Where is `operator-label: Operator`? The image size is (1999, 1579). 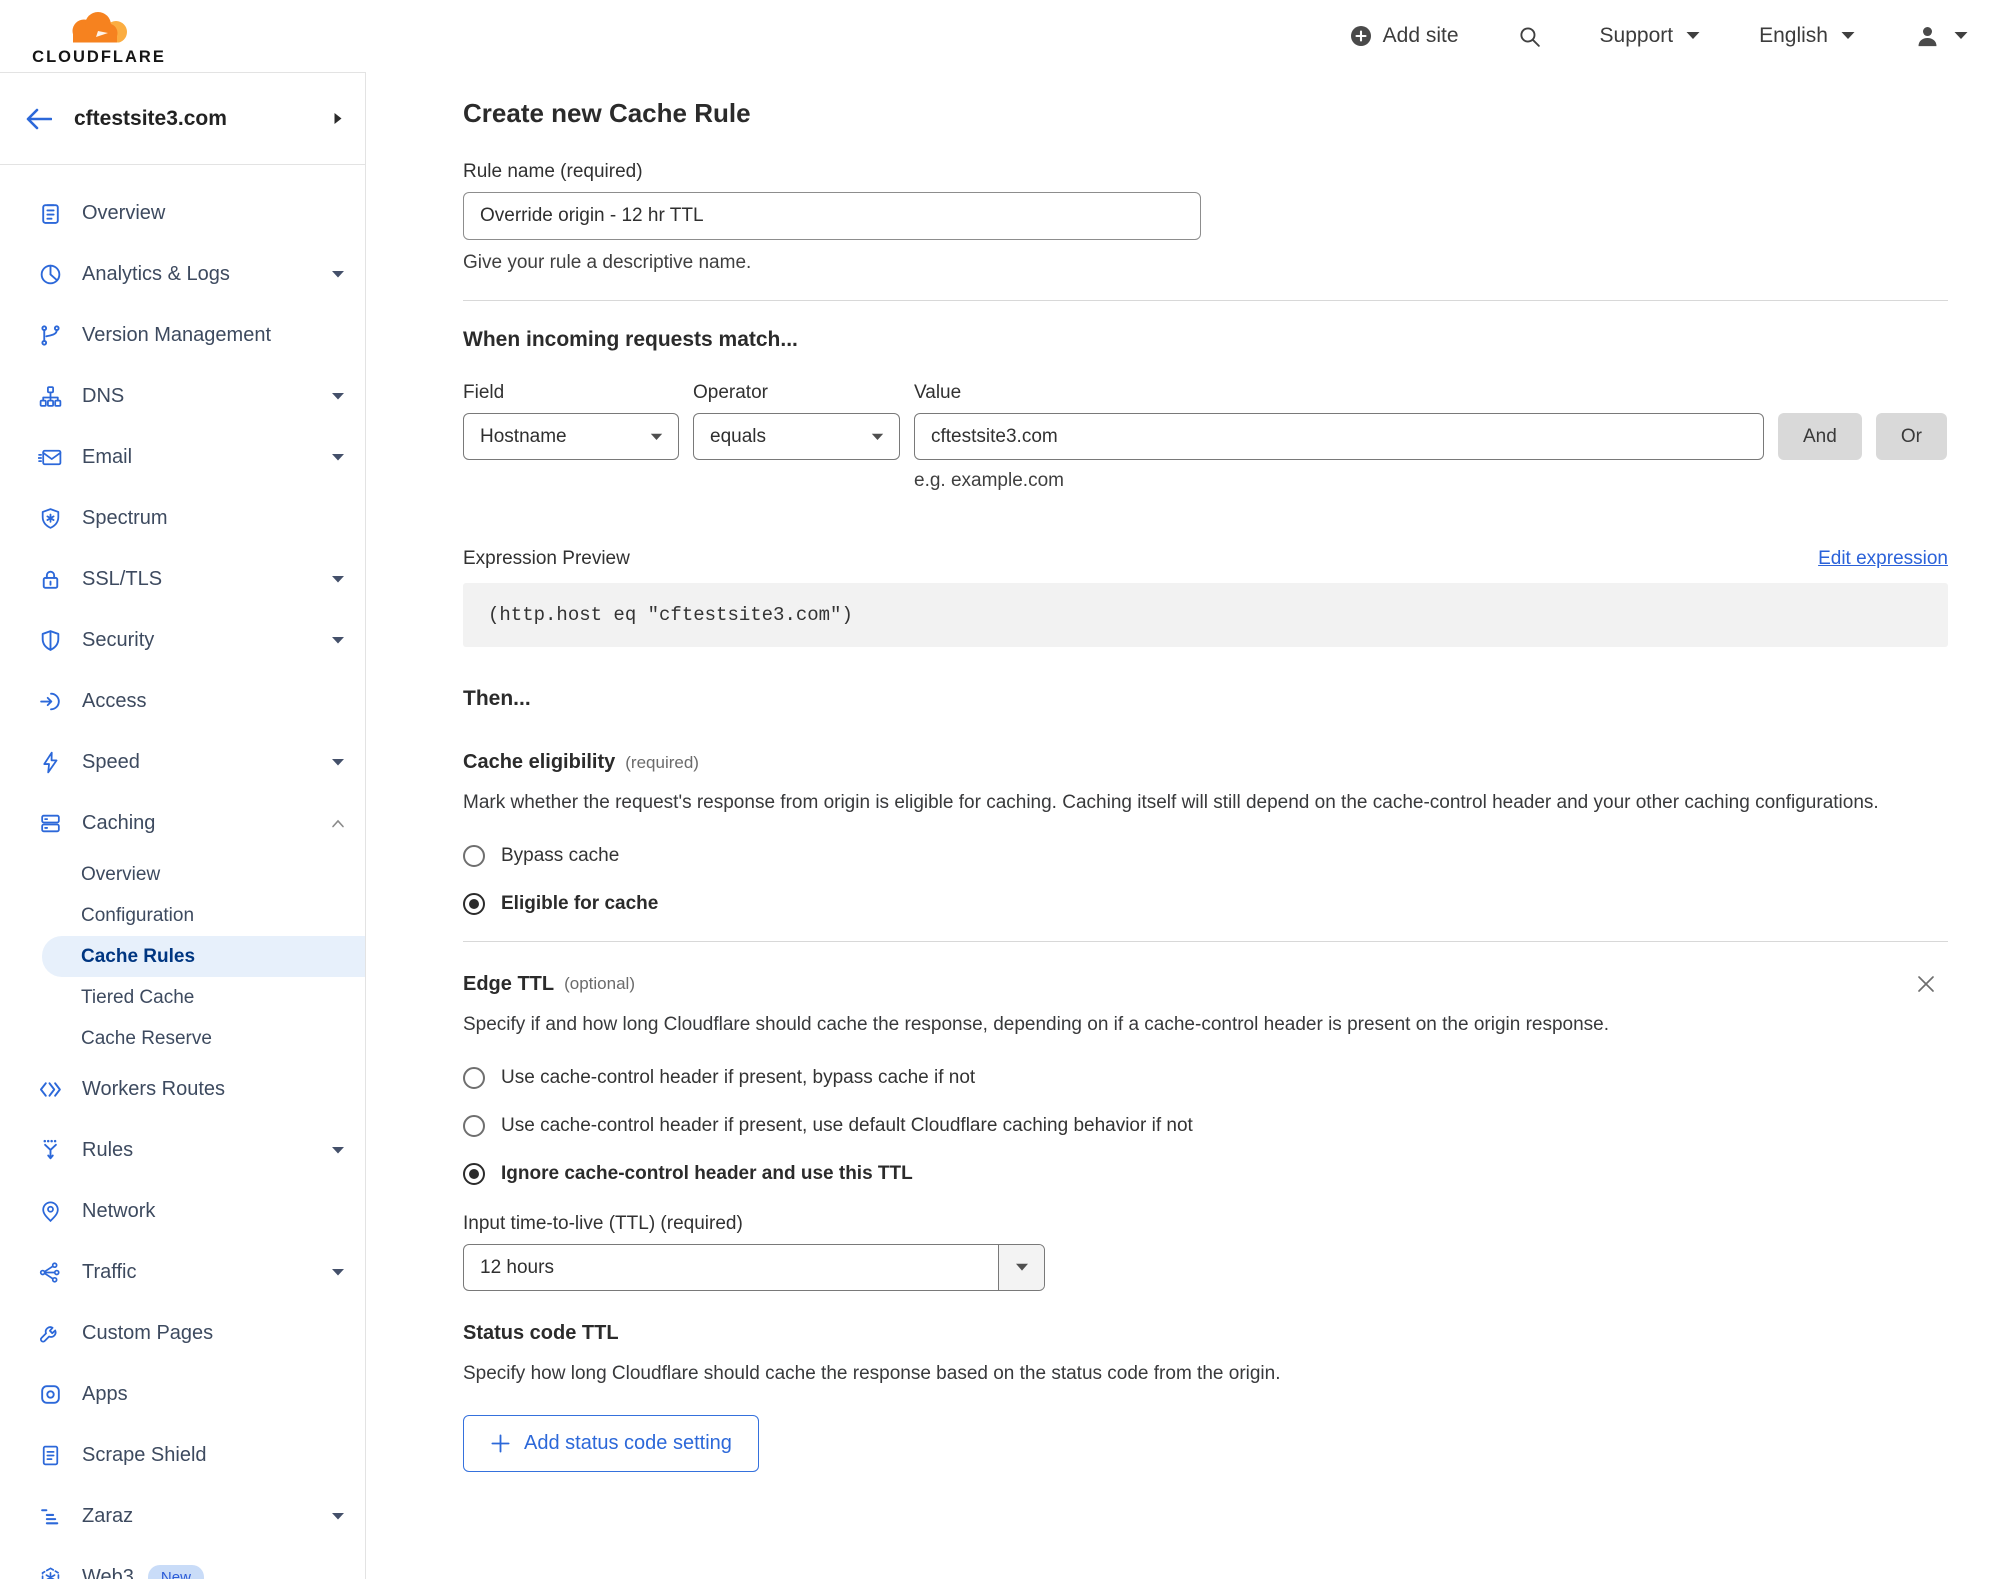
operator-label: Operator is located at coordinates (730, 392).